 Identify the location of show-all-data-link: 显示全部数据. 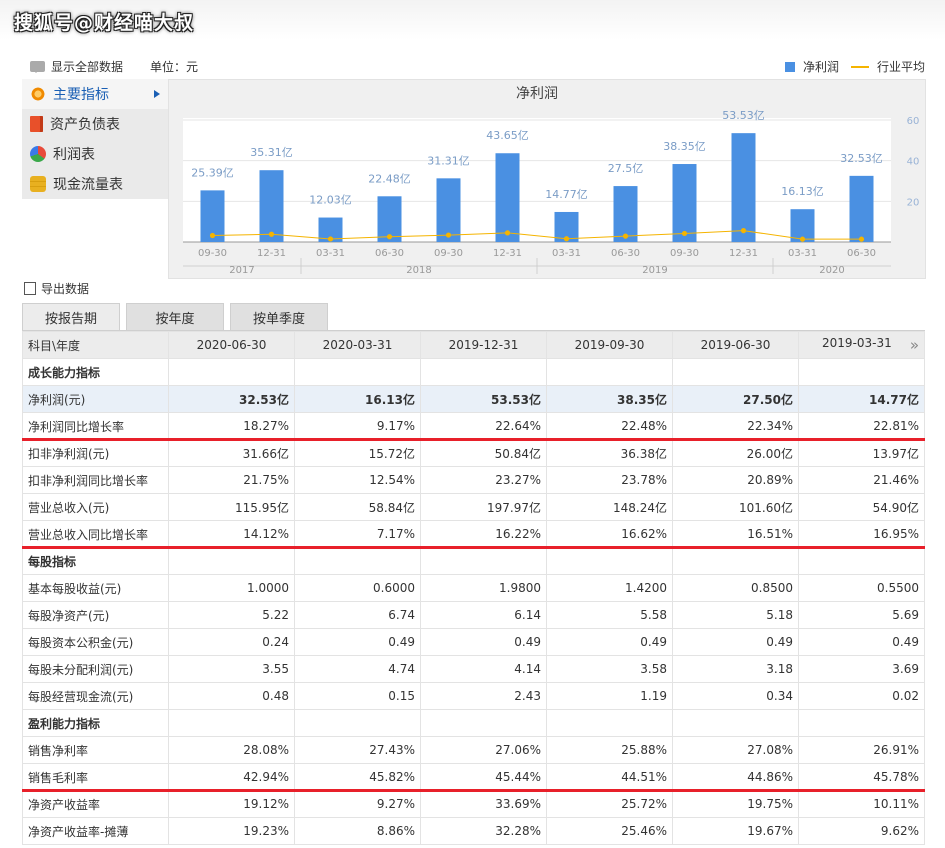
(76, 66).